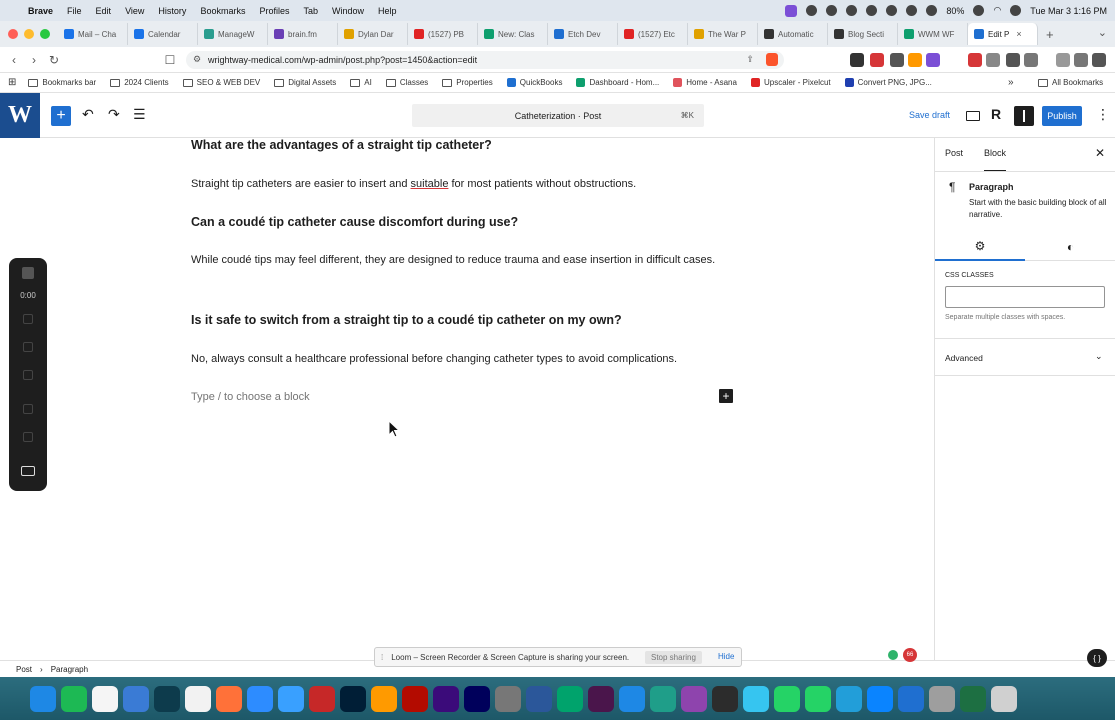  I want to click on tab-post: Post, so click(954, 153).